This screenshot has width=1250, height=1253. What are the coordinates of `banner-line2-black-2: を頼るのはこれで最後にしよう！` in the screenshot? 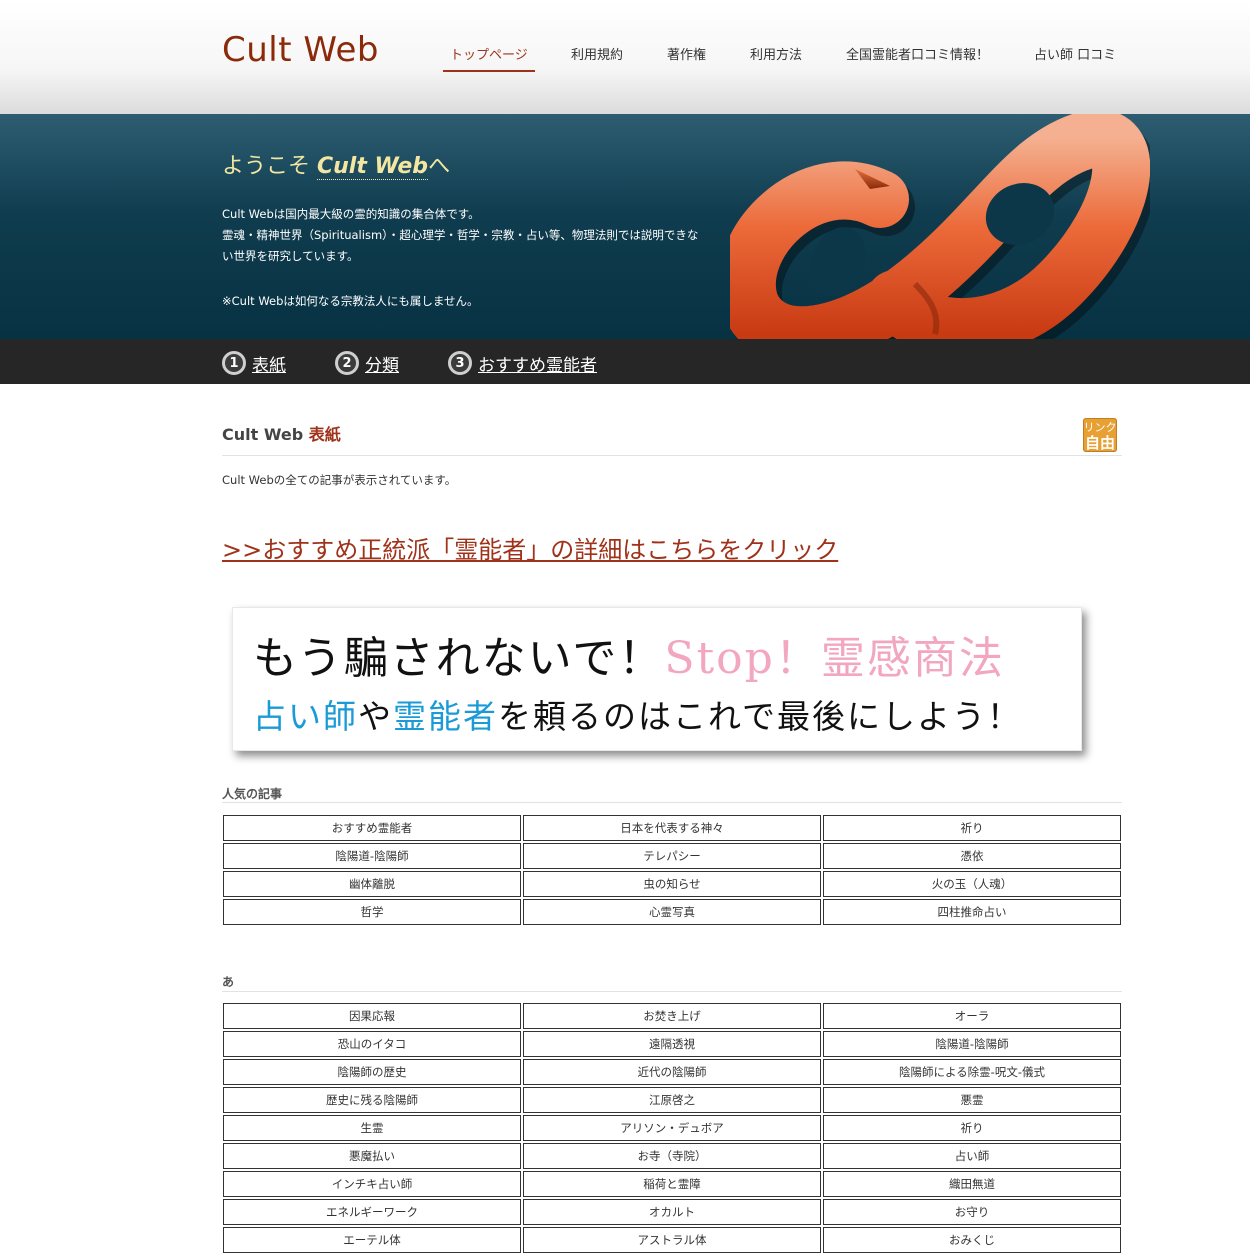 It's located at (760, 716).